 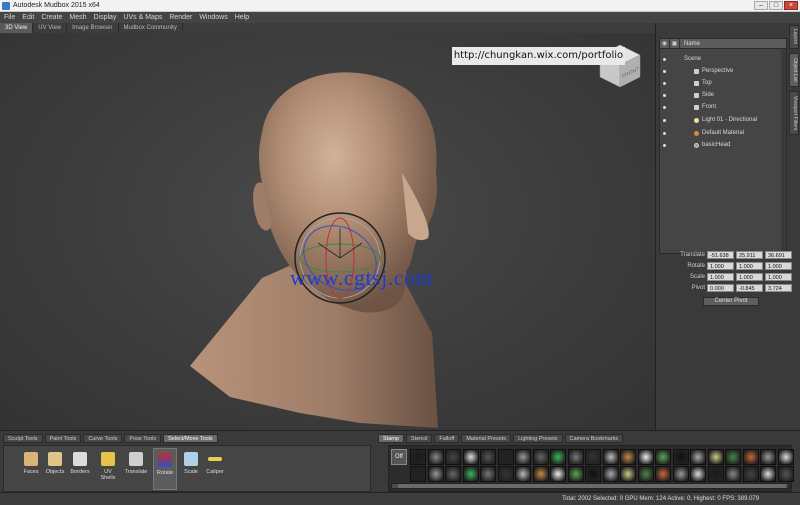 What do you see at coordinates (778, 277) in the screenshot?
I see `scale-z-field: 1.000` at bounding box center [778, 277].